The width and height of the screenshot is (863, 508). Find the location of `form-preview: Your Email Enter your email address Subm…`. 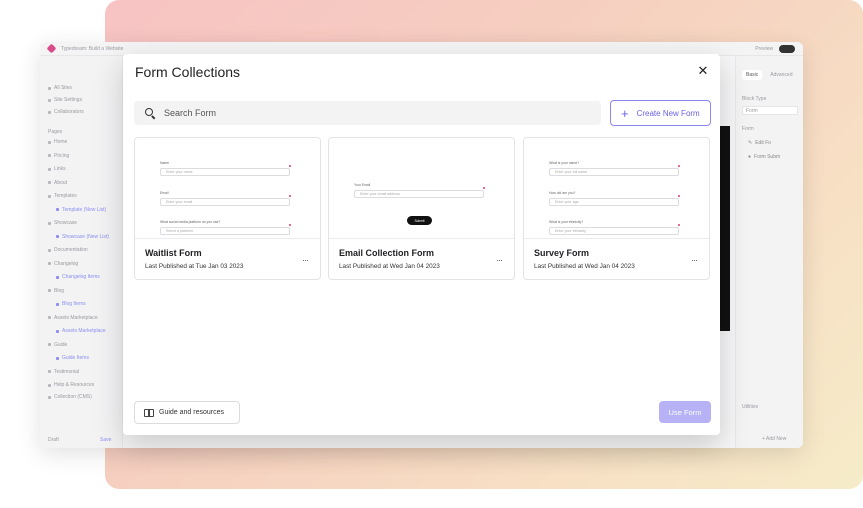

form-preview: Your Email Enter your email address Subm… is located at coordinates (421, 188).